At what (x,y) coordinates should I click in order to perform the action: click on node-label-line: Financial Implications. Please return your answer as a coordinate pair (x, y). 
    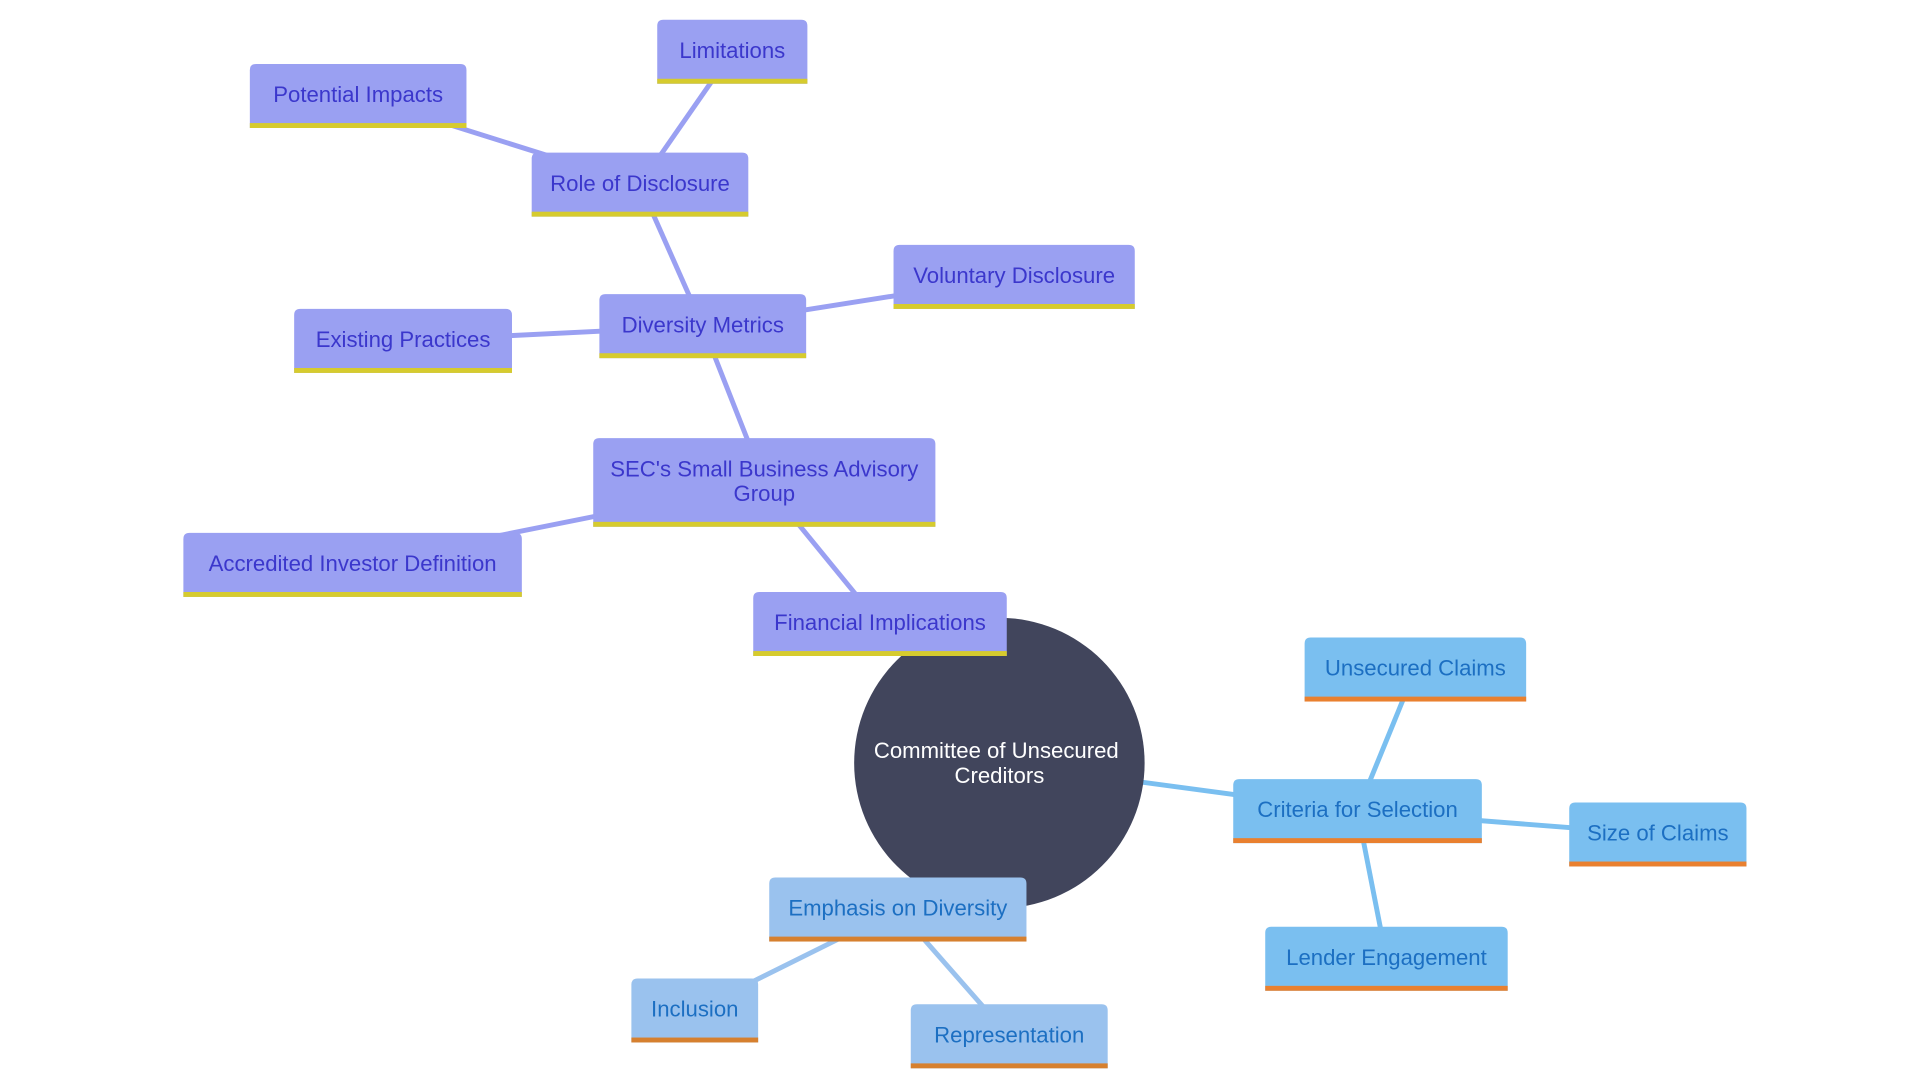
    Looking at the image, I should click on (880, 622).